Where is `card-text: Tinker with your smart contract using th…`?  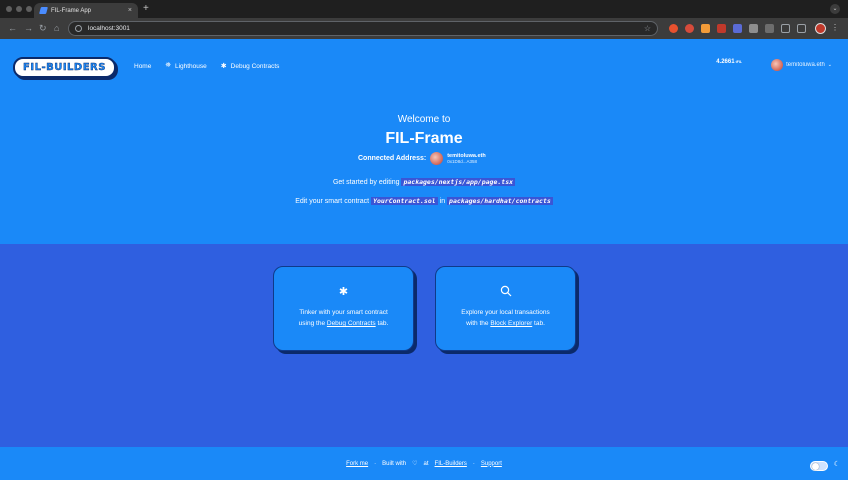
card-text: Tinker with your smart contract using th… is located at coordinates (343, 318).